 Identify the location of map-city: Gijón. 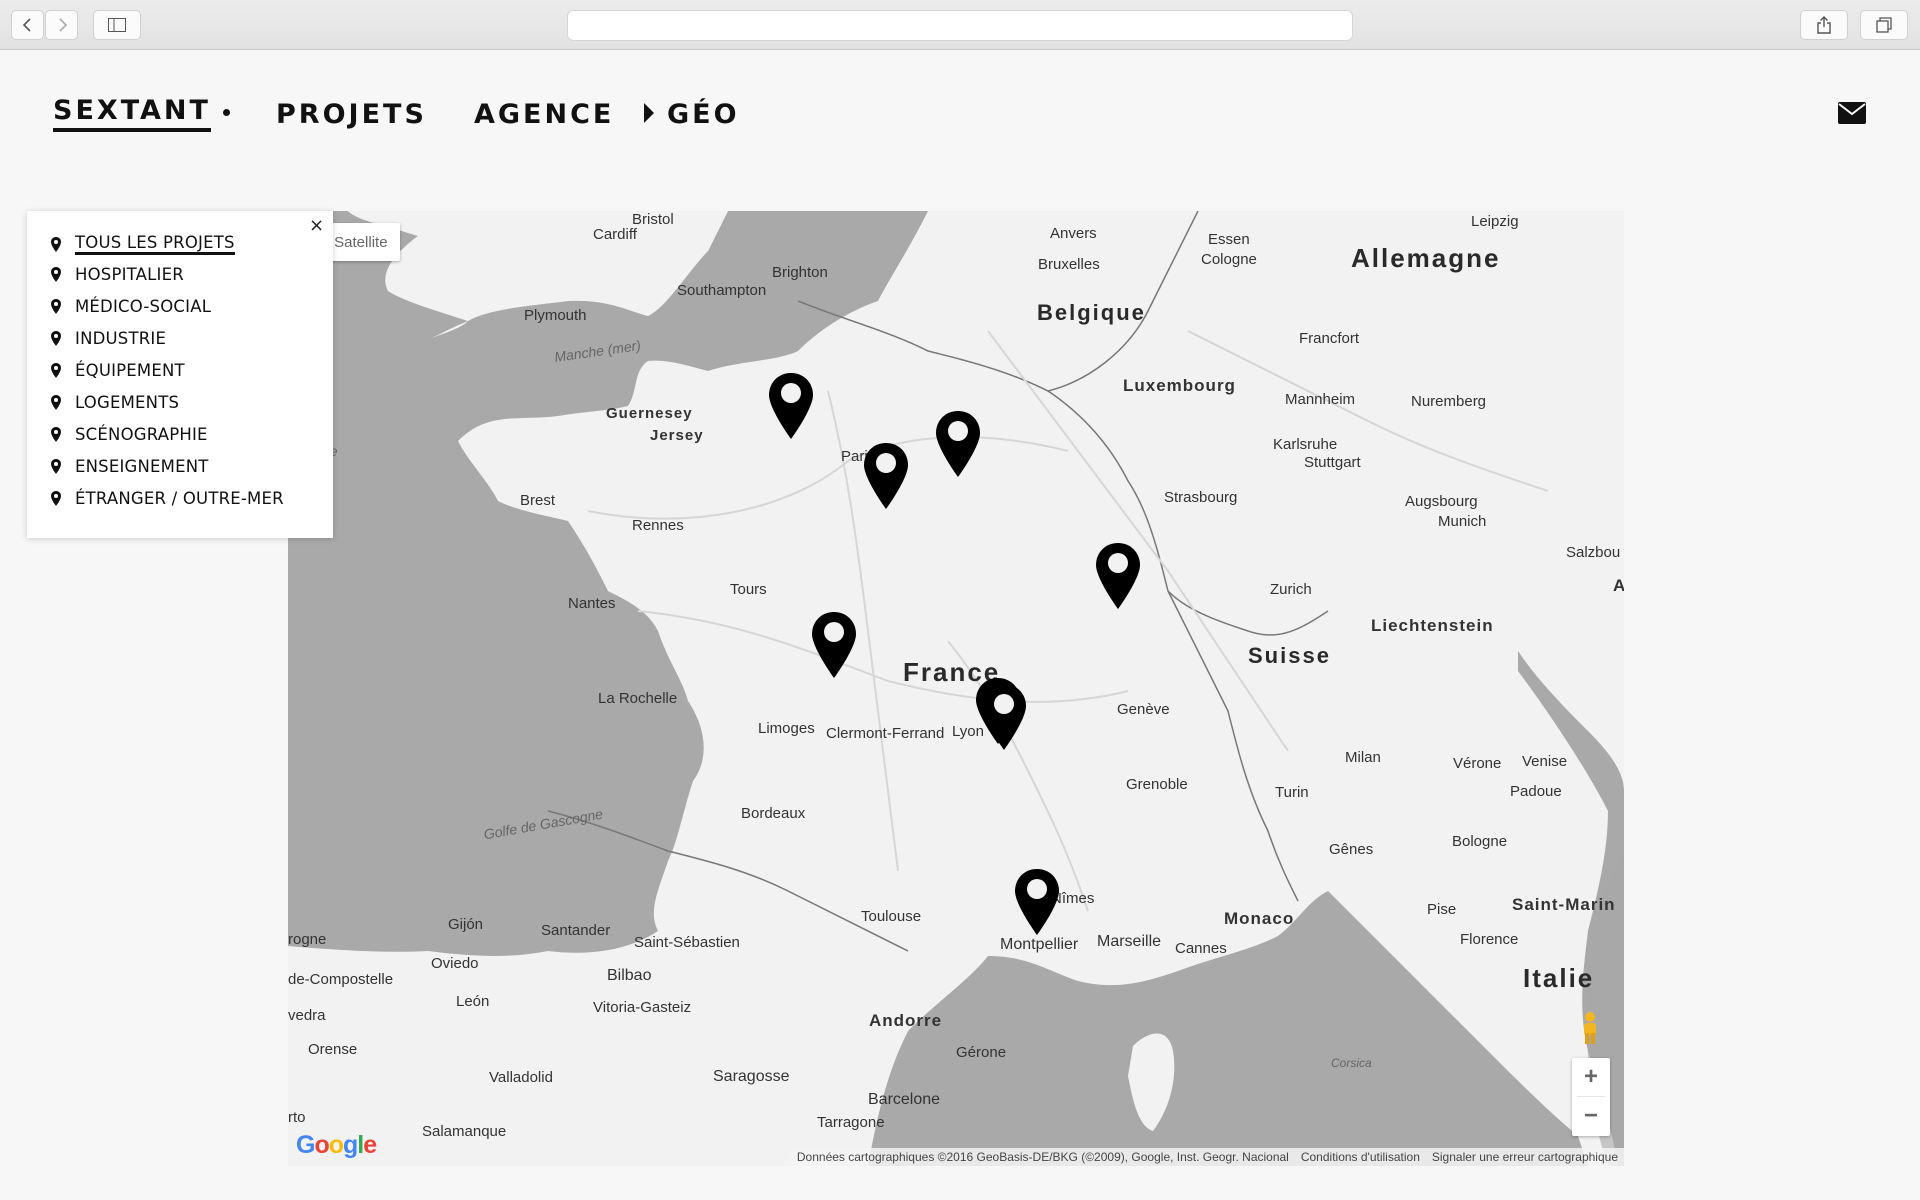
(466, 924).